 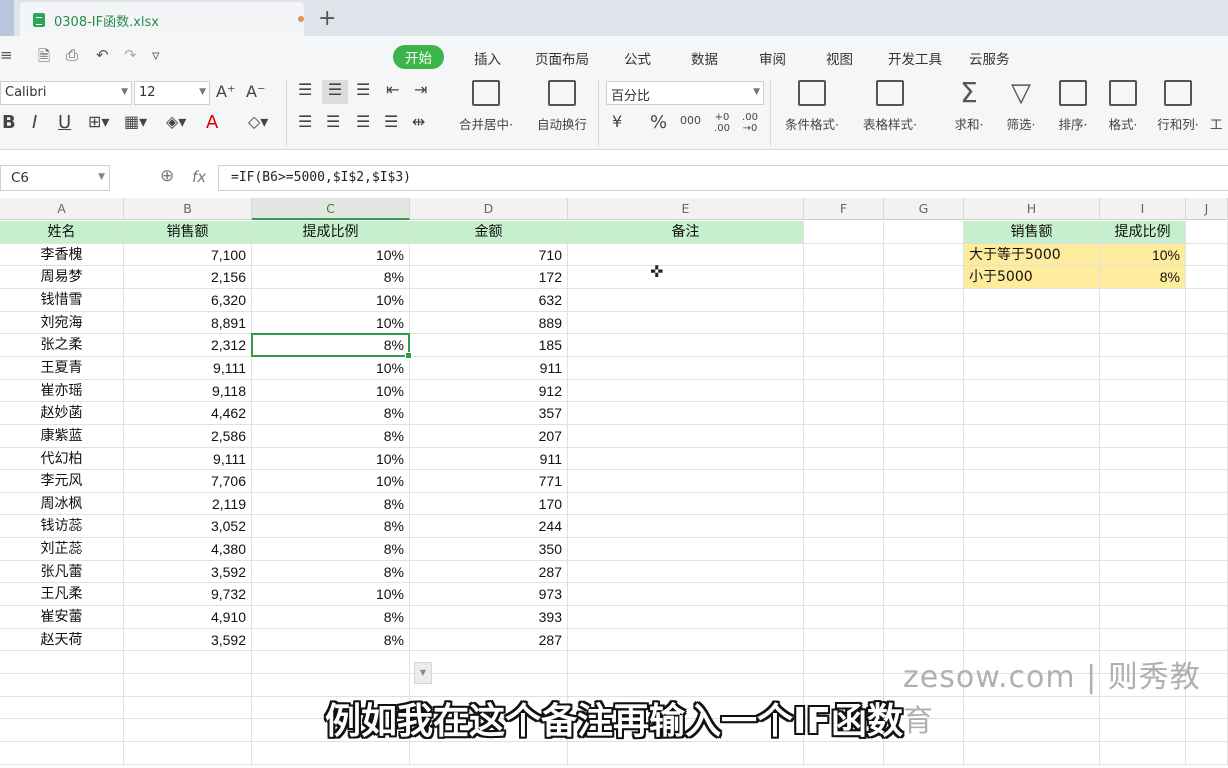 I want to click on table-cell-amount: 244, so click(x=489, y=527).